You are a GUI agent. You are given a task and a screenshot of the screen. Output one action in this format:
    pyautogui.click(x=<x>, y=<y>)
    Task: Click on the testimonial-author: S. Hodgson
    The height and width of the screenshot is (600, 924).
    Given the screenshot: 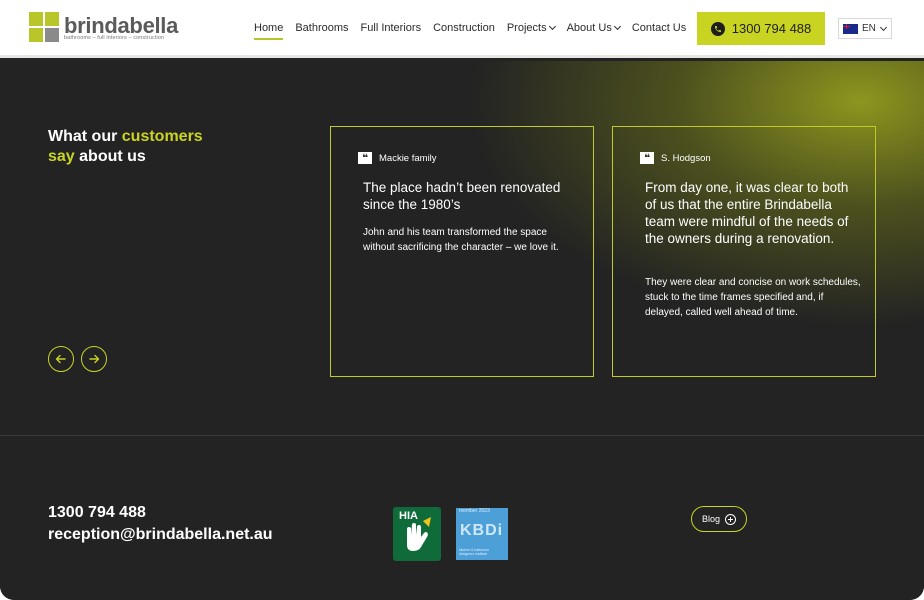 What is the action you would take?
    pyautogui.click(x=686, y=158)
    